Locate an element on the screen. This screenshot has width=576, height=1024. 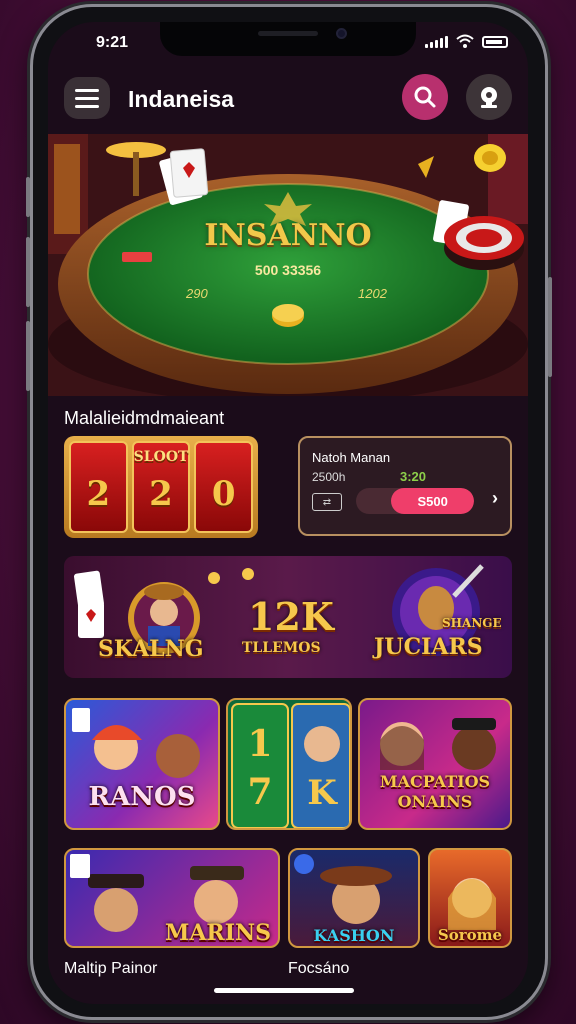
bottom-label-left: Maltip Painor is located at coordinates (110, 969).